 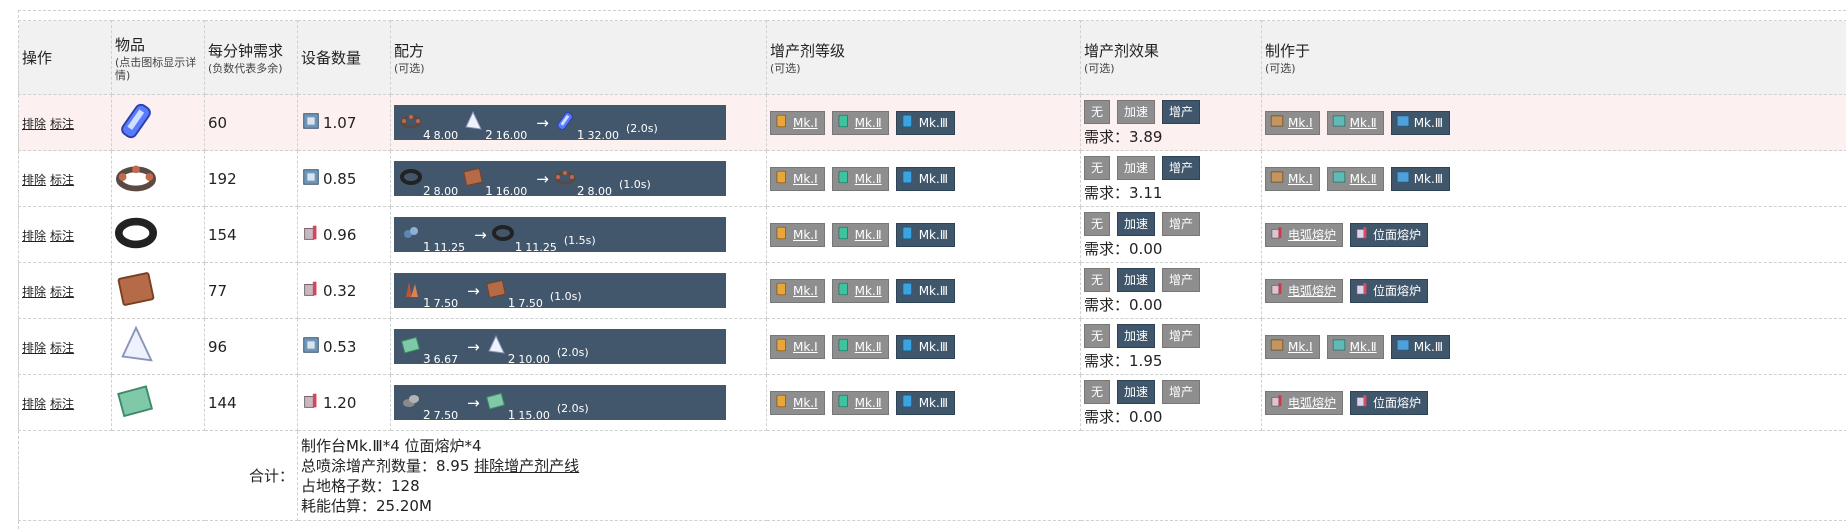 What do you see at coordinates (560, 403) in the screenshot?
I see `recipe-select: 2 7.50 → 1 15.00 (2.0s)` at bounding box center [560, 403].